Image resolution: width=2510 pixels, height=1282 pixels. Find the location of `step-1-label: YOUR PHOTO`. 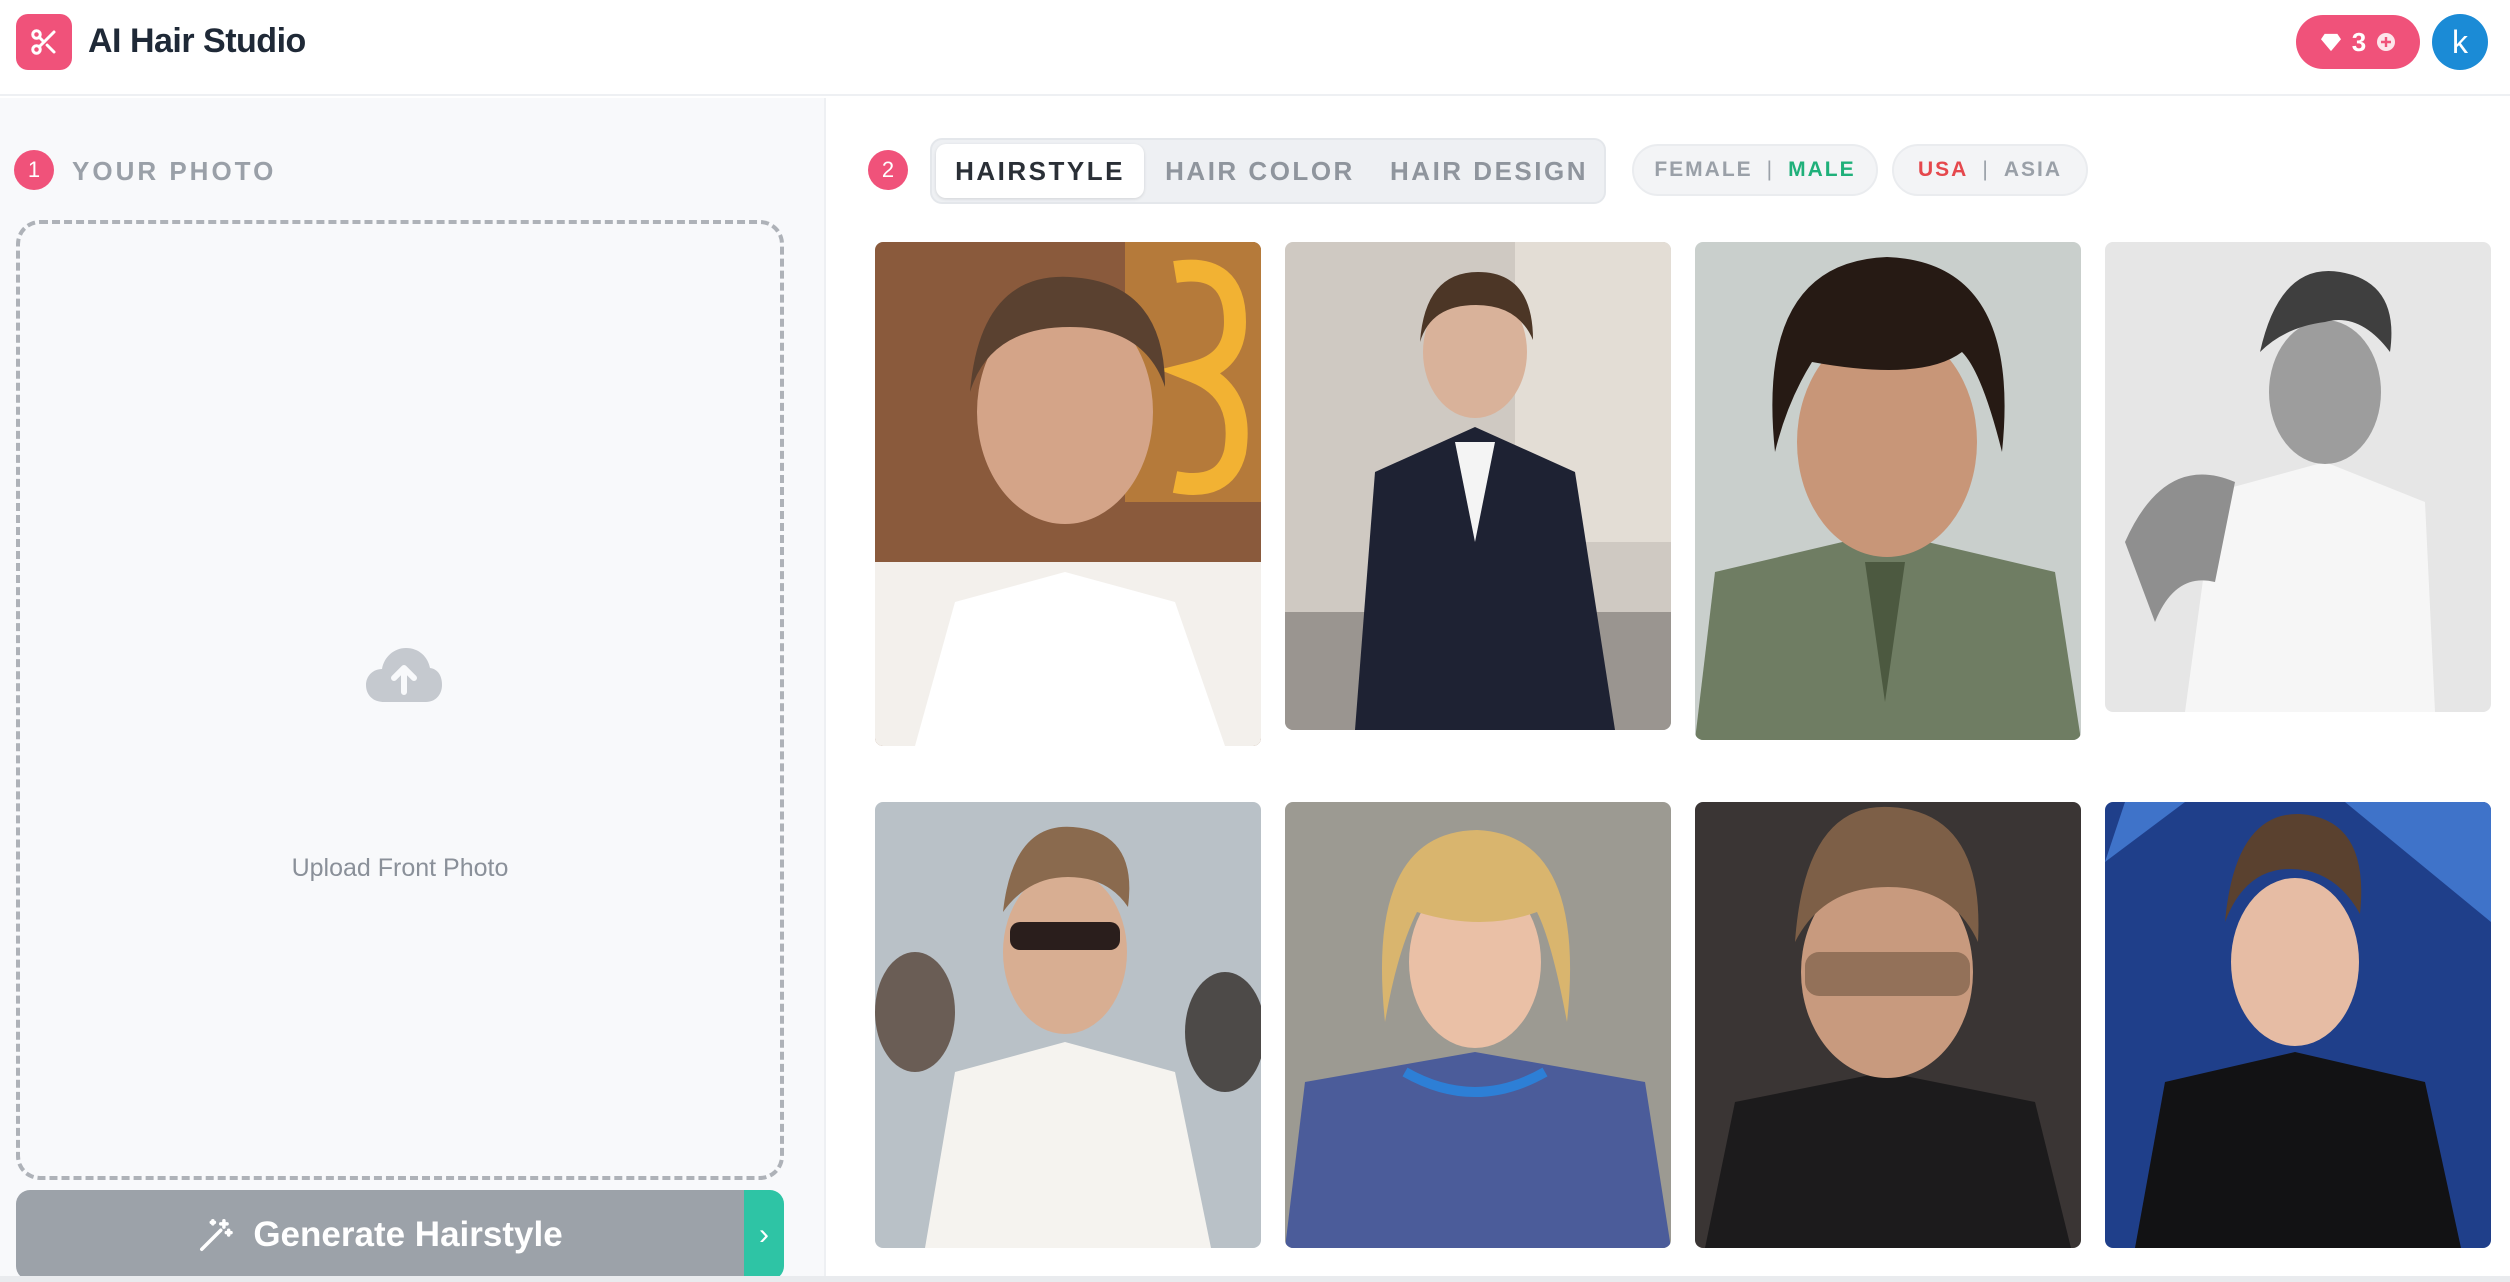

step-1-label: YOUR PHOTO is located at coordinates (174, 171).